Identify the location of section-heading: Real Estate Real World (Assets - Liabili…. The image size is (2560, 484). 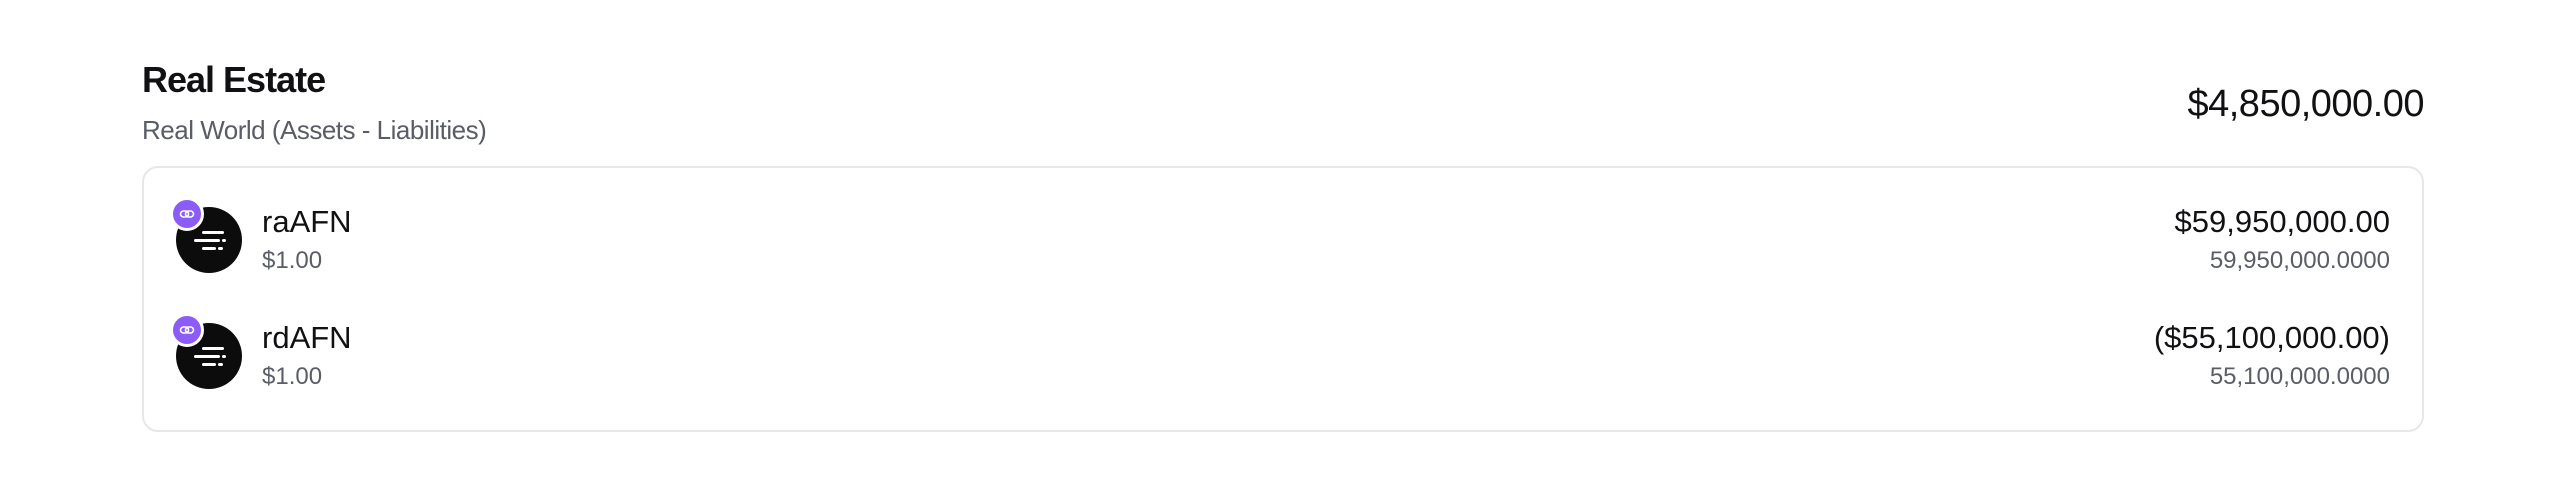
(314, 103).